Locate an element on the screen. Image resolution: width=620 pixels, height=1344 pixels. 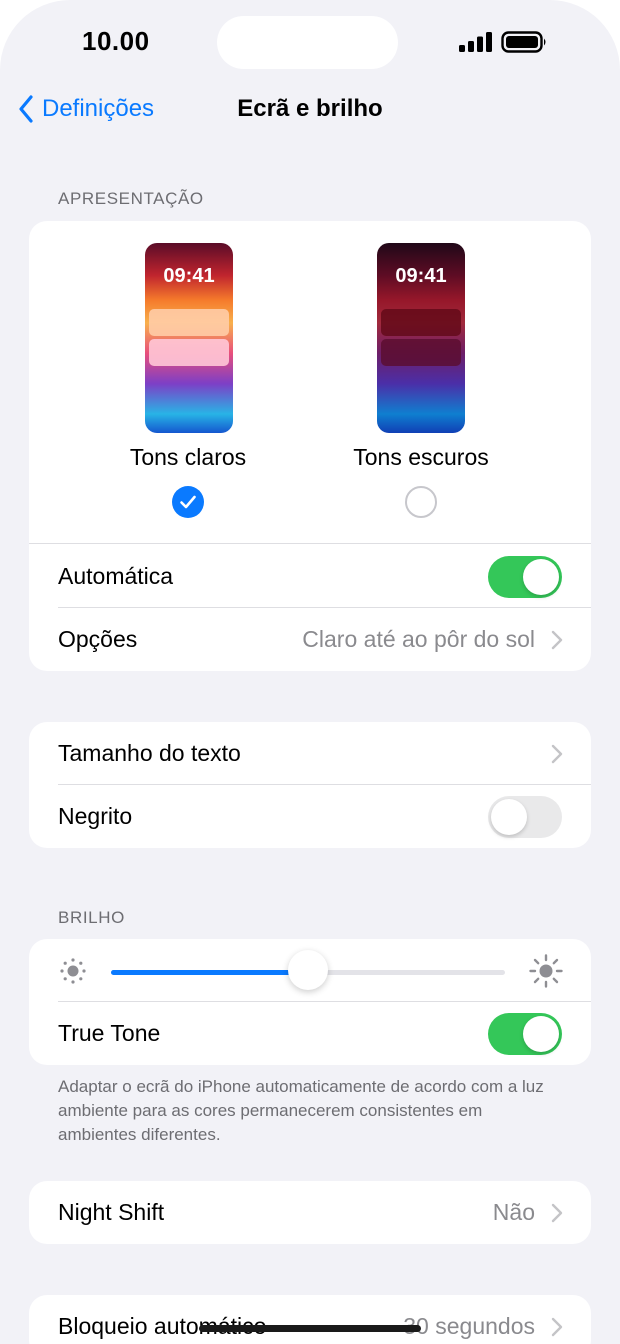
true-tone-row: True Tone is located at coordinates (310, 1033).